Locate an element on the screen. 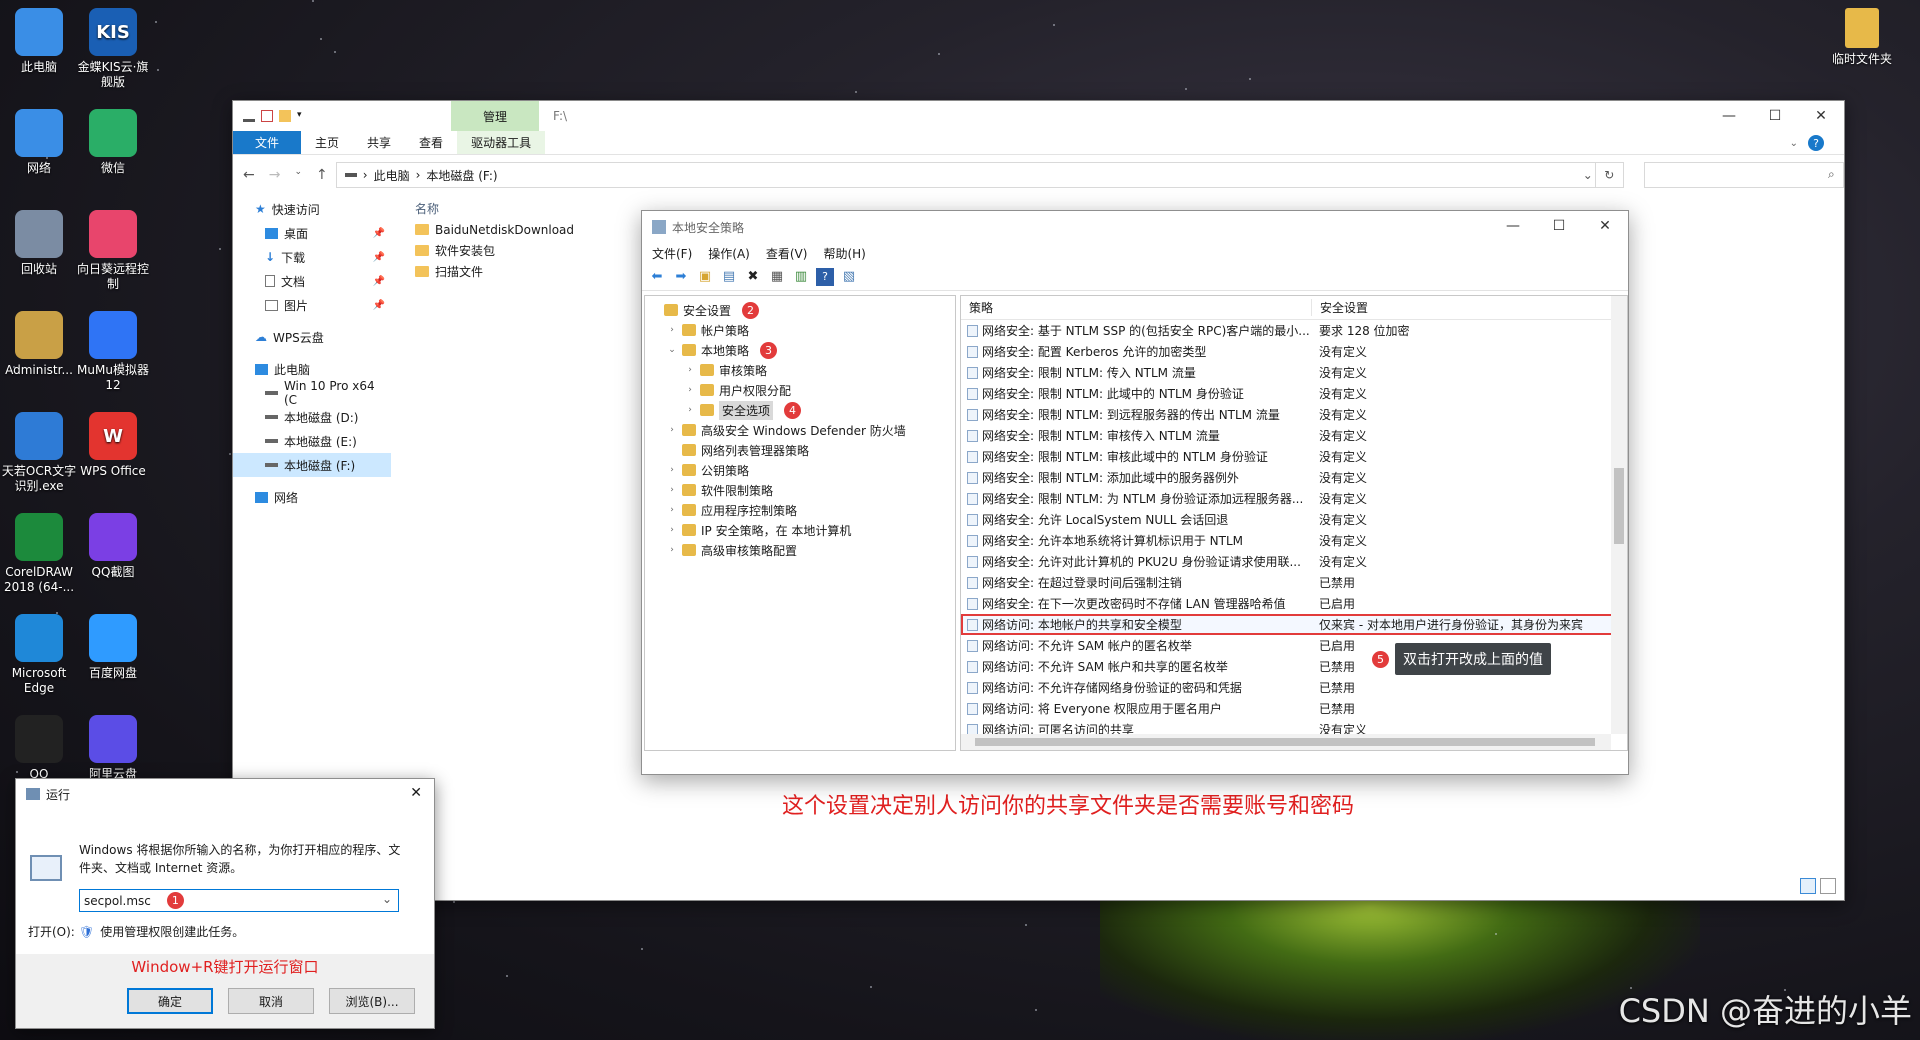 The height and width of the screenshot is (1040, 1920). address-dropdown-icon: ⌄ is located at coordinates (1588, 175).